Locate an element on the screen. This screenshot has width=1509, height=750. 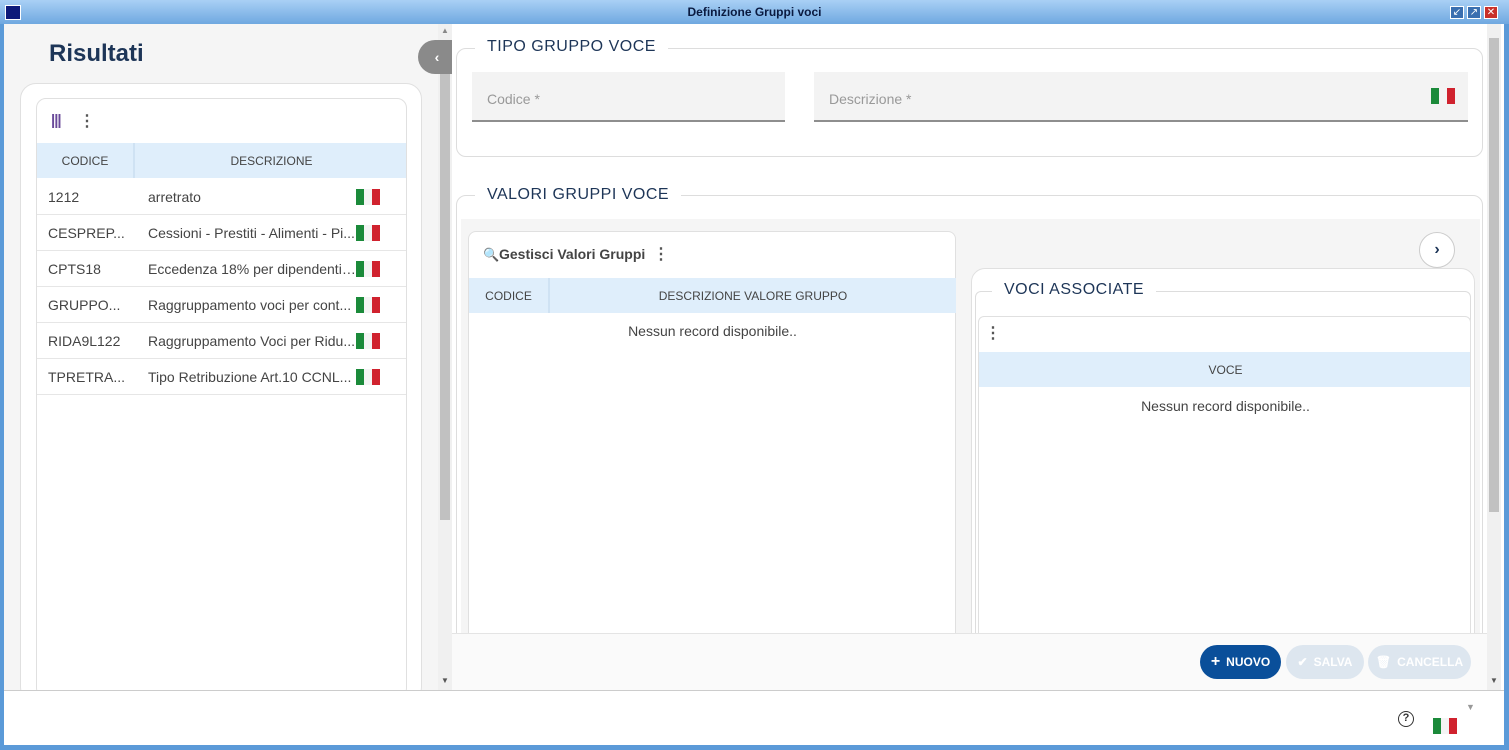
cell-codice: CPTS18 is located at coordinates (74, 268).